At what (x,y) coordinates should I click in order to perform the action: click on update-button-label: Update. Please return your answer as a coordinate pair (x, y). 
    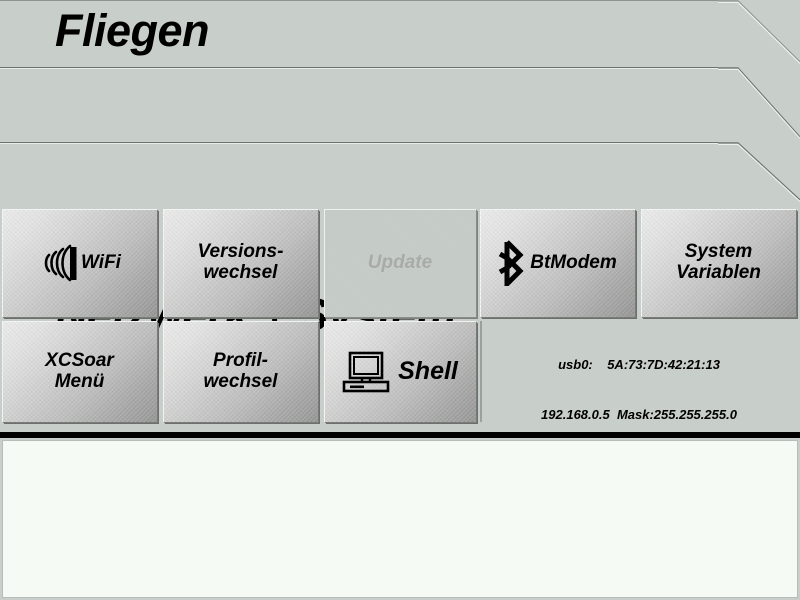
    Looking at the image, I should click on (400, 262).